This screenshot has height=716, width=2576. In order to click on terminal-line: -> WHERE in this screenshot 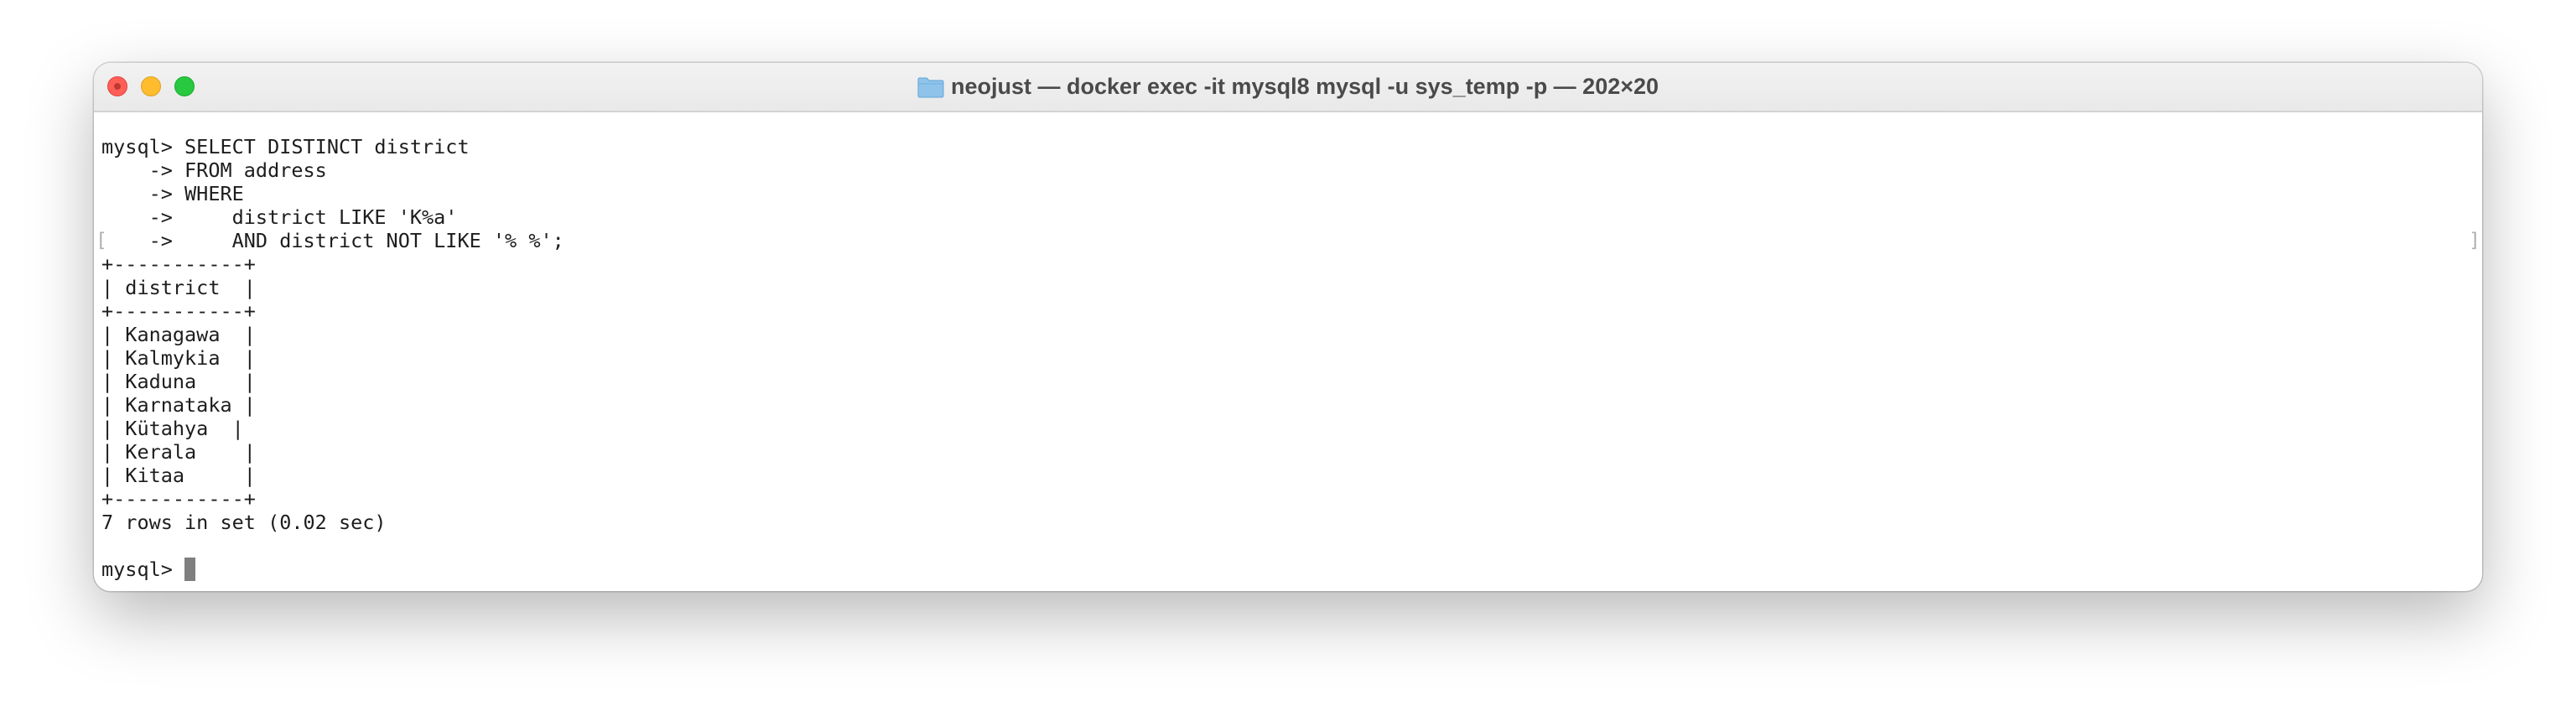, I will do `click(172, 193)`.